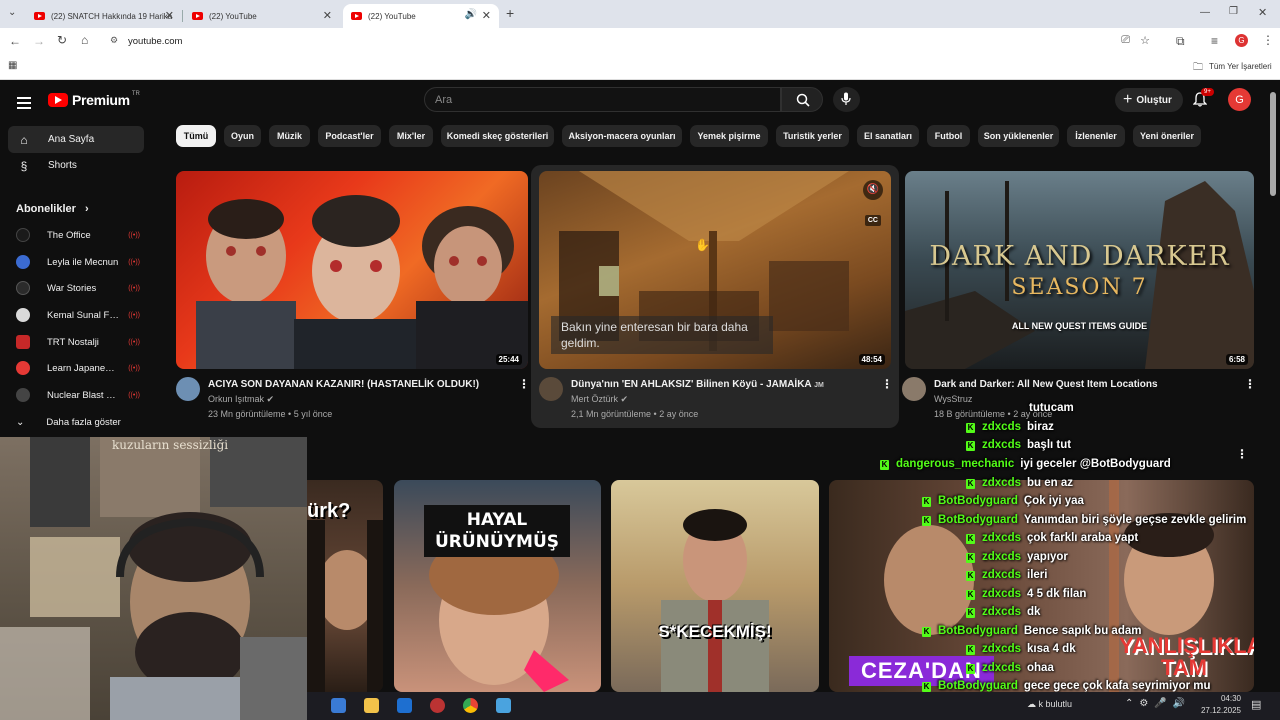 The height and width of the screenshot is (720, 1280). What do you see at coordinates (82, 315) in the screenshot?
I see `sidebar-subscription-kemal-sunal: Kemal Sunal Fil... ((•))` at bounding box center [82, 315].